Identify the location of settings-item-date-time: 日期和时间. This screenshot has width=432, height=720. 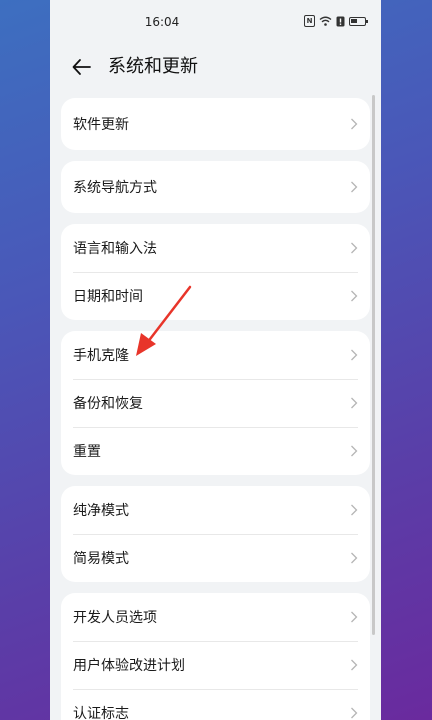
(215, 296).